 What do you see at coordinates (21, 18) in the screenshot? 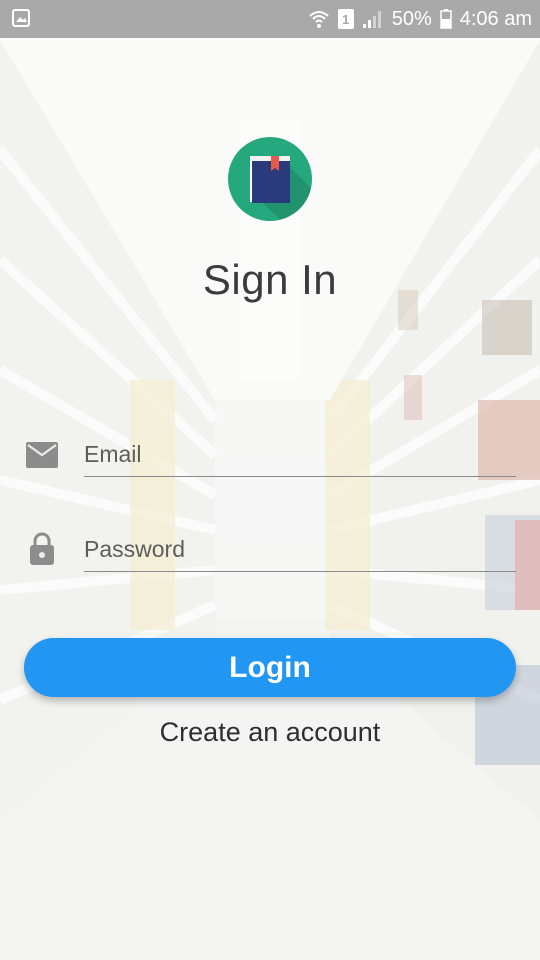
I see `image-notification-icon` at bounding box center [21, 18].